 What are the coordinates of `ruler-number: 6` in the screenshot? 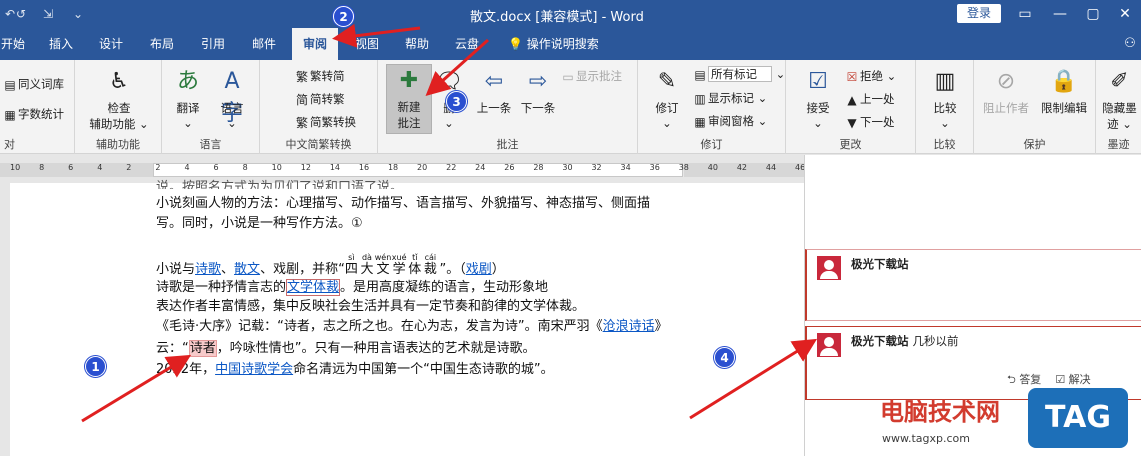 It's located at (216, 167).